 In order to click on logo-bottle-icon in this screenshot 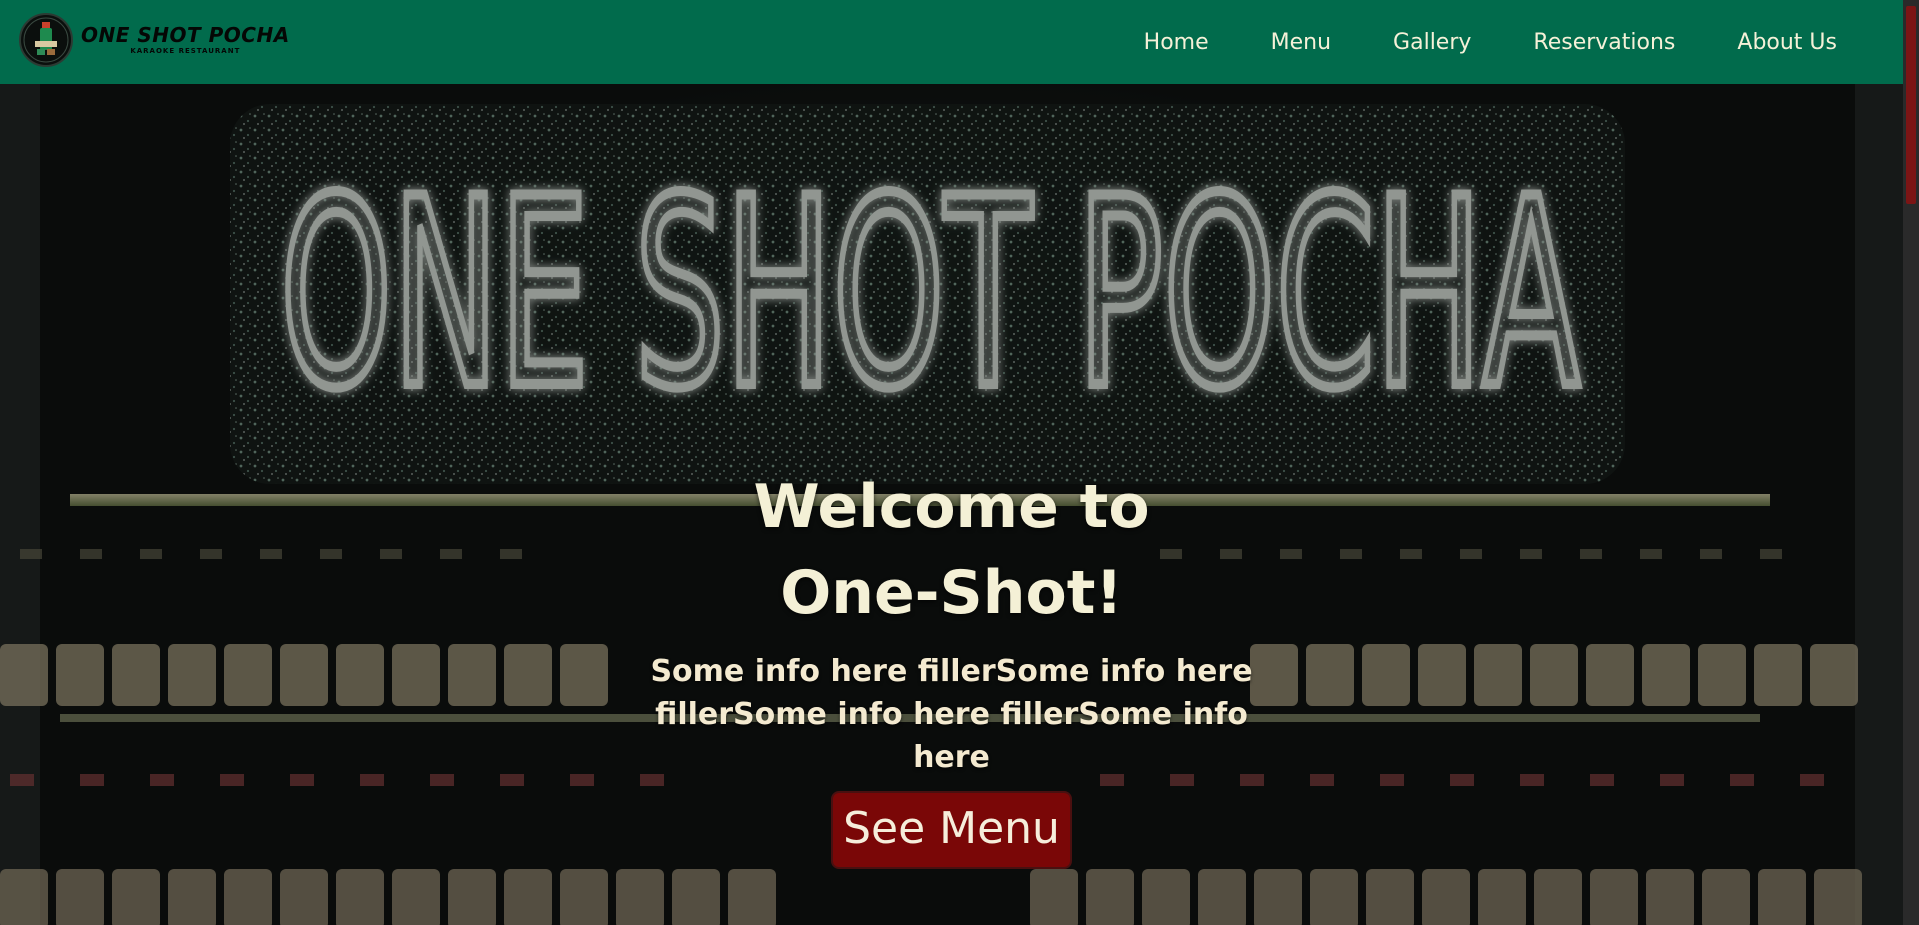, I will do `click(46, 40)`.